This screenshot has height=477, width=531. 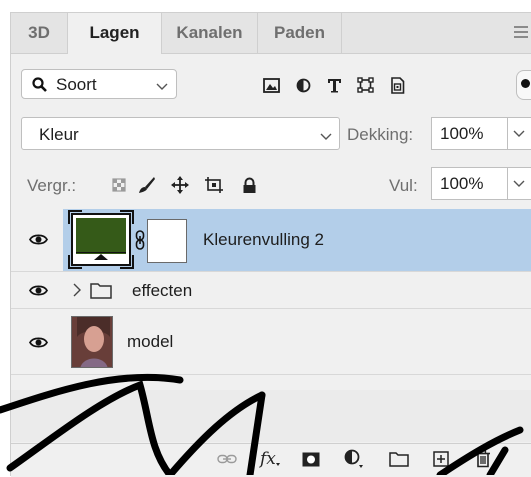 What do you see at coordinates (150, 342) in the screenshot?
I see `layer-name: model` at bounding box center [150, 342].